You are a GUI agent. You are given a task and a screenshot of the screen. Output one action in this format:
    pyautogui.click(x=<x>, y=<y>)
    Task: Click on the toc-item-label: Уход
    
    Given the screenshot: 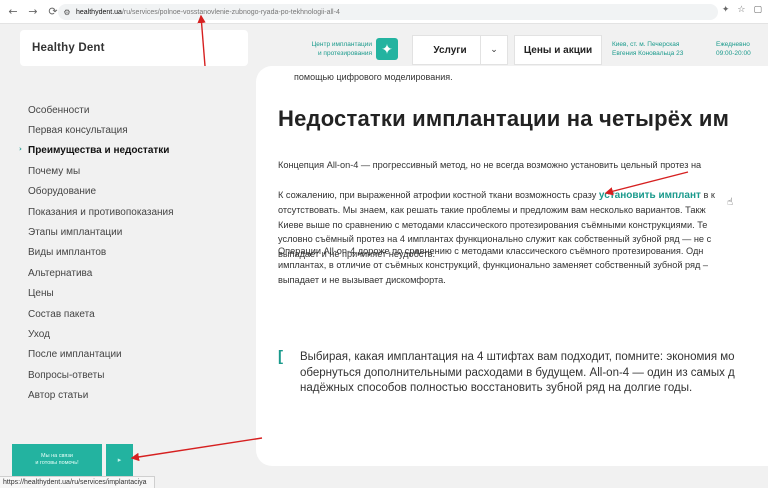 What is the action you would take?
    pyautogui.click(x=39, y=334)
    